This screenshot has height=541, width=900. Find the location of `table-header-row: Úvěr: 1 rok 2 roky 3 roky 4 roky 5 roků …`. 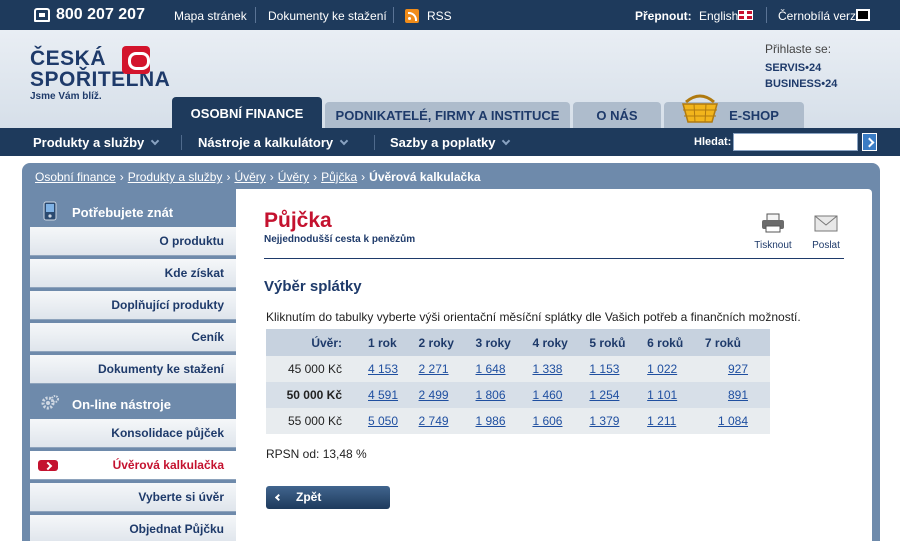

table-header-row: Úvěr: 1 rok 2 roky 3 roky 4 roky 5 roků … is located at coordinates (518, 342).